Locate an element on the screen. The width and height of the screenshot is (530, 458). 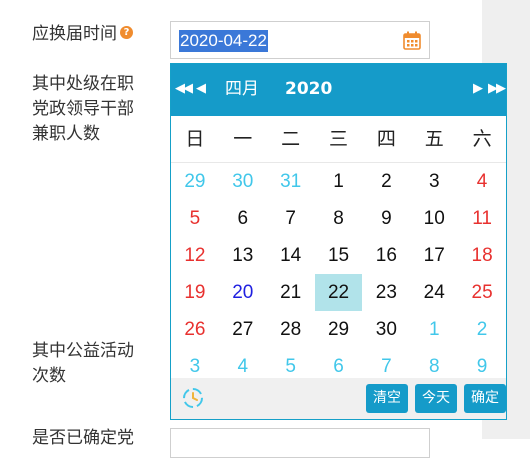
day-cell: 17 is located at coordinates (434, 255).